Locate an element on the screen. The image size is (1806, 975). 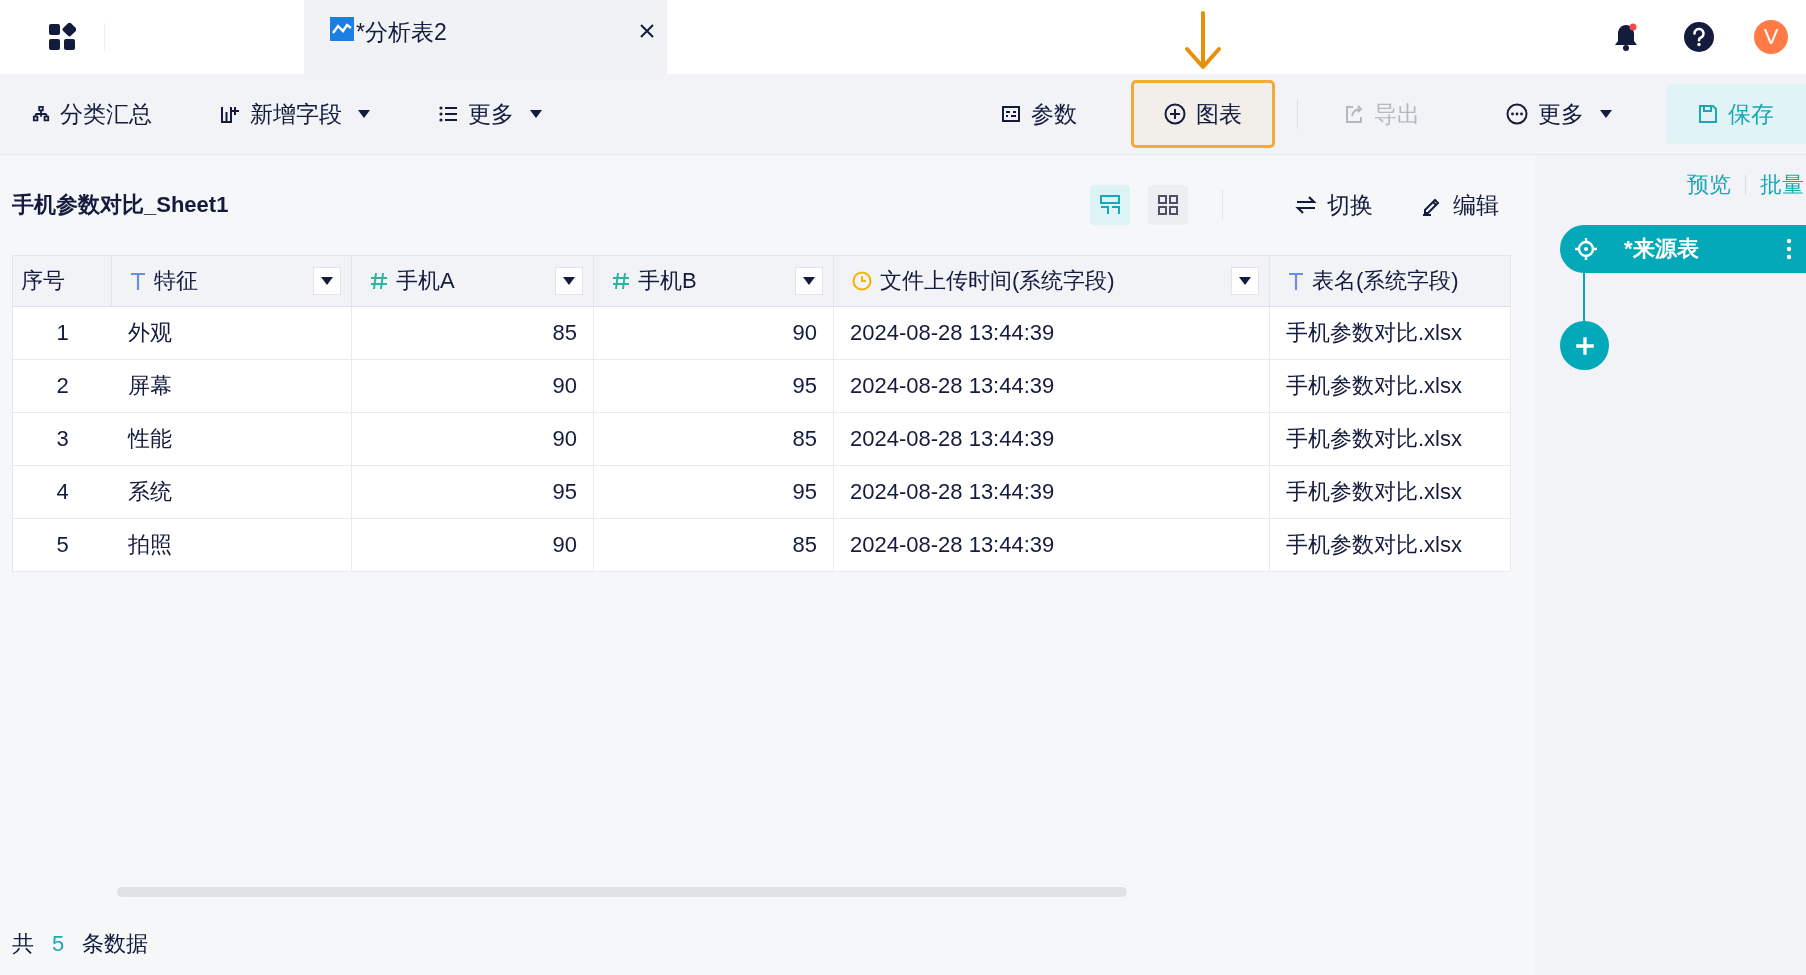
footer-label: 共 is located at coordinates (23, 944).